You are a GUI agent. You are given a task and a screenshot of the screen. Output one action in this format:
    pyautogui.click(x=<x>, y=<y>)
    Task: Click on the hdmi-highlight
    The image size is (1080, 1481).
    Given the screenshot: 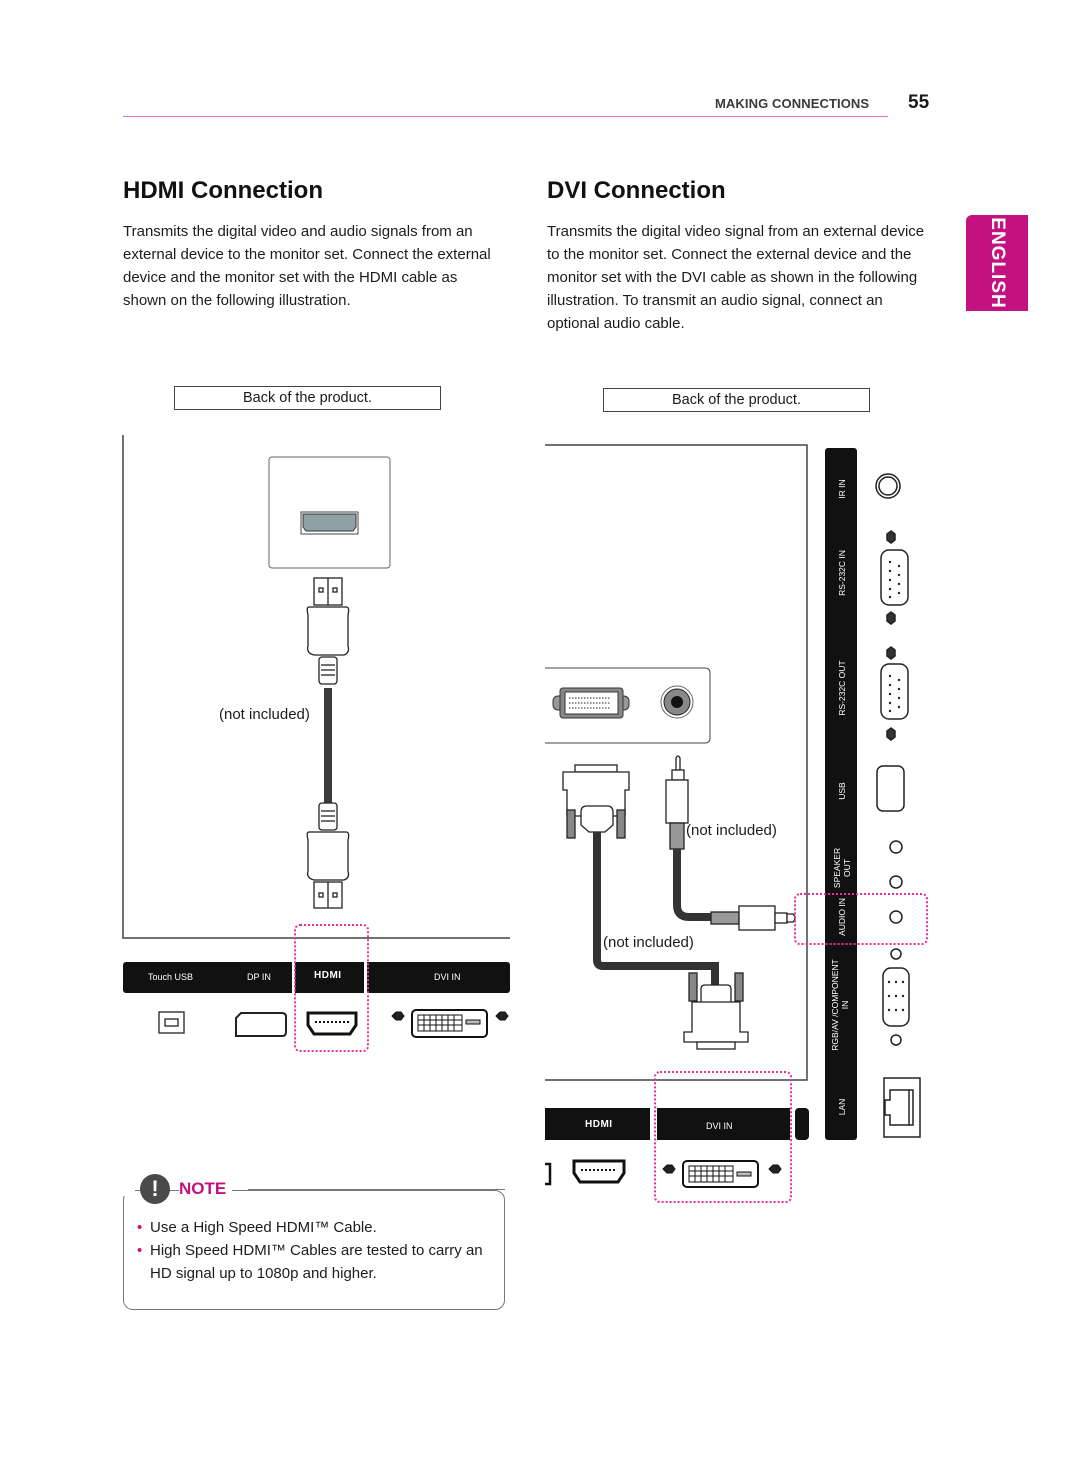 What is the action you would take?
    pyautogui.click(x=331, y=988)
    